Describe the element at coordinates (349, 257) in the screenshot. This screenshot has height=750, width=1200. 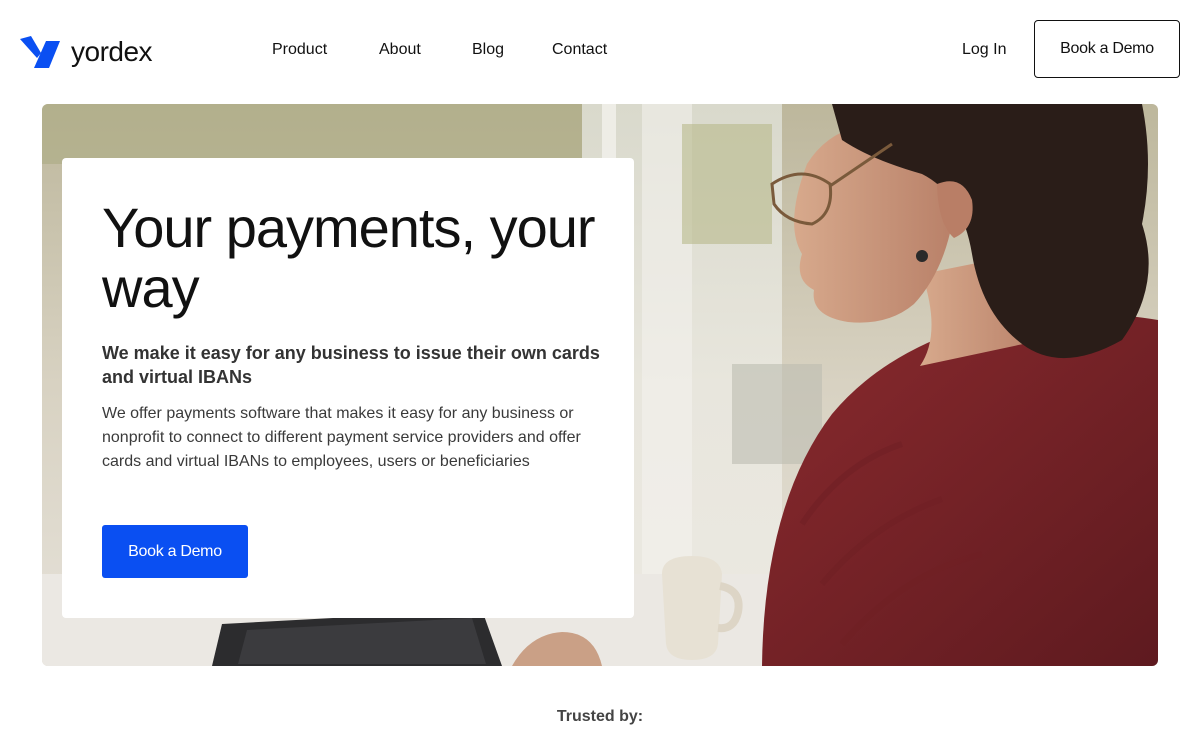
I see `hero-headline: Your payments, your way` at that location.